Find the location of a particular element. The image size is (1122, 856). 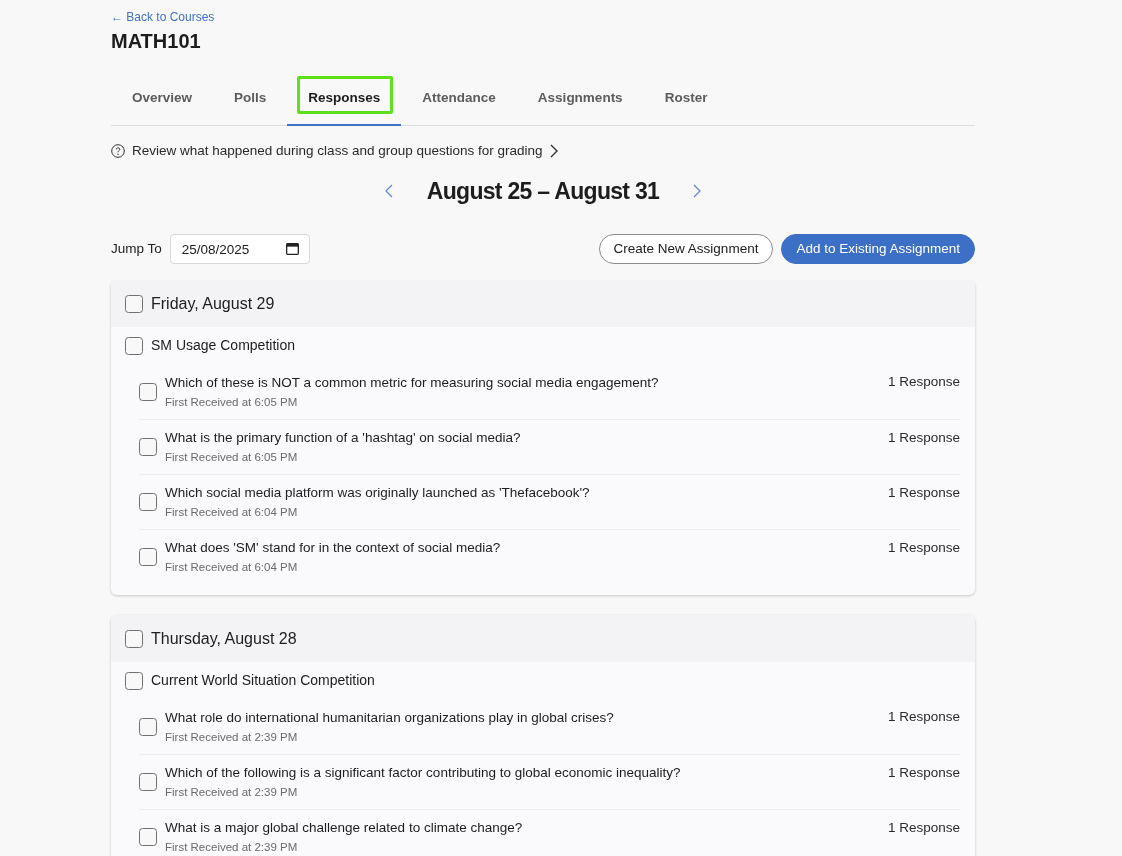

back-link: ← Back to Courses is located at coordinates (163, 17).